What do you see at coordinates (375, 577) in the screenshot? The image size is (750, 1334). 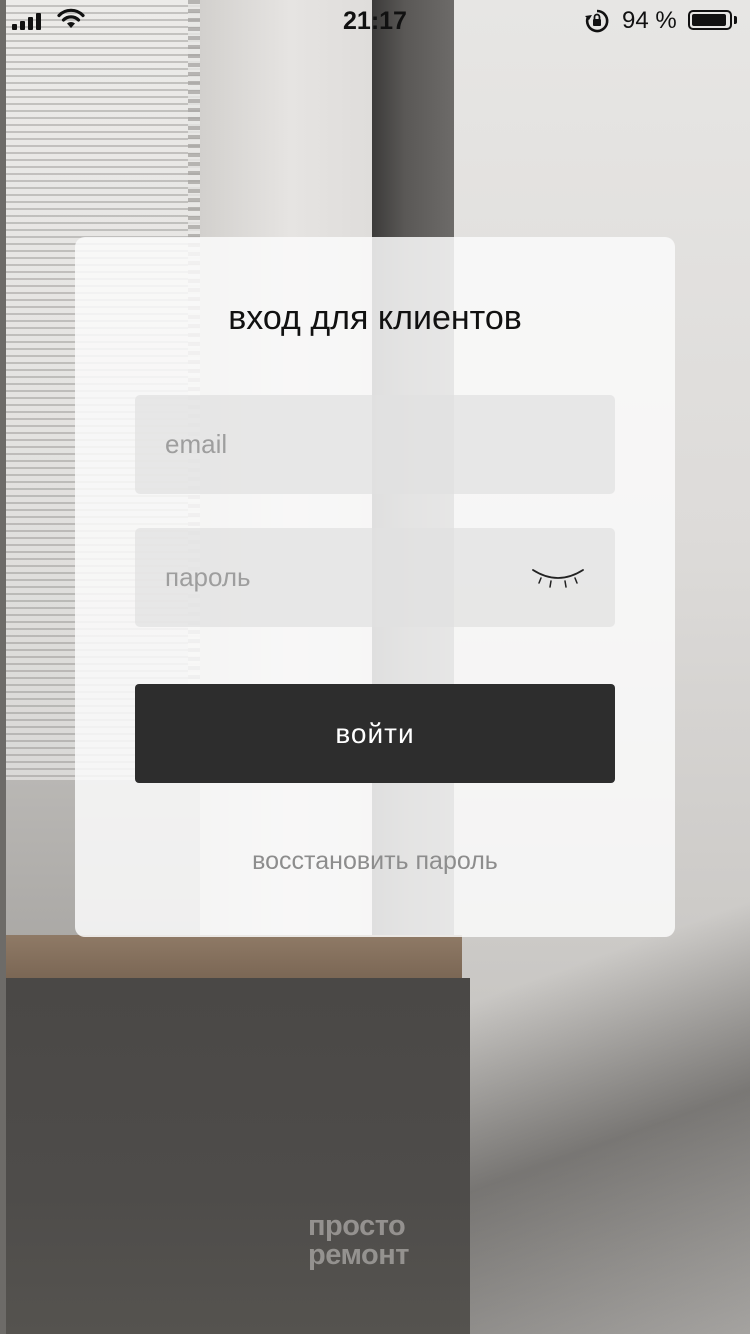 I see `password-field` at bounding box center [375, 577].